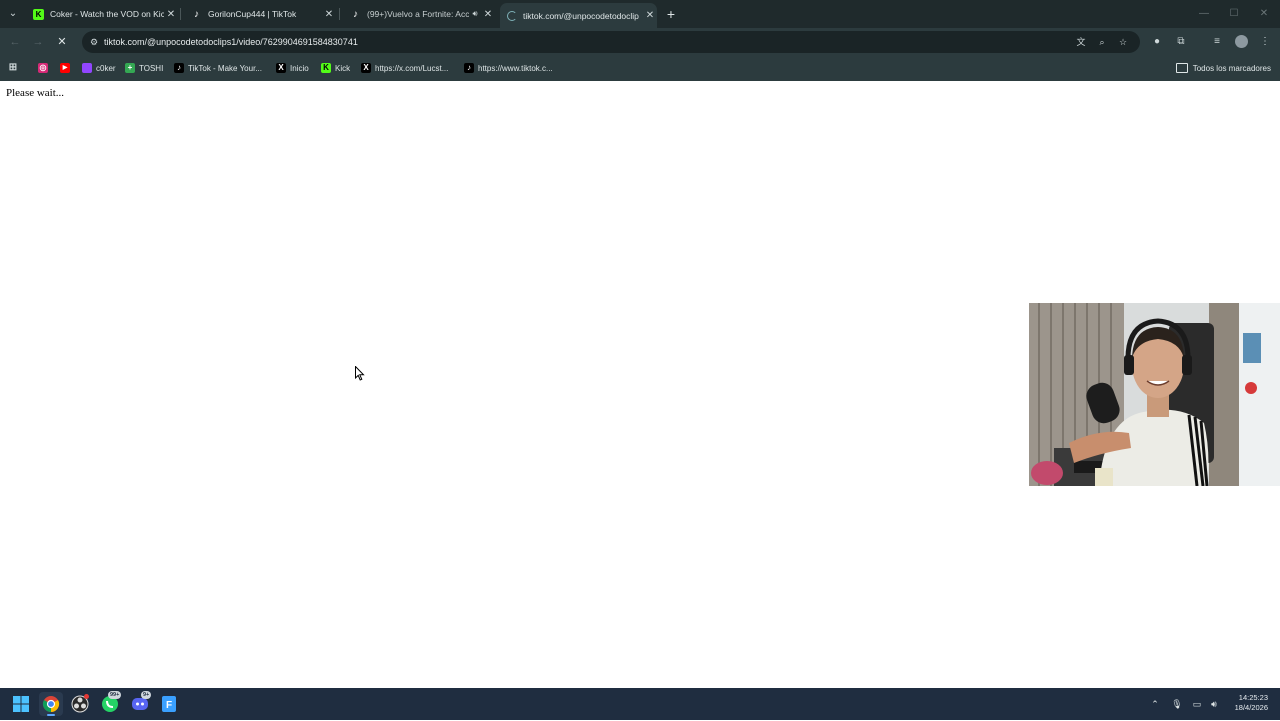  What do you see at coordinates (15, 42) in the screenshot?
I see `back-arrow-icon: ←` at bounding box center [15, 42].